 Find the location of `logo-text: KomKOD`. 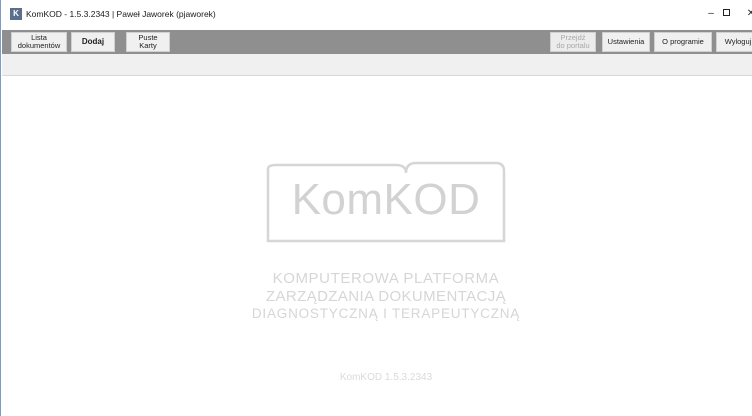

logo-text: KomKOD is located at coordinates (386, 199).